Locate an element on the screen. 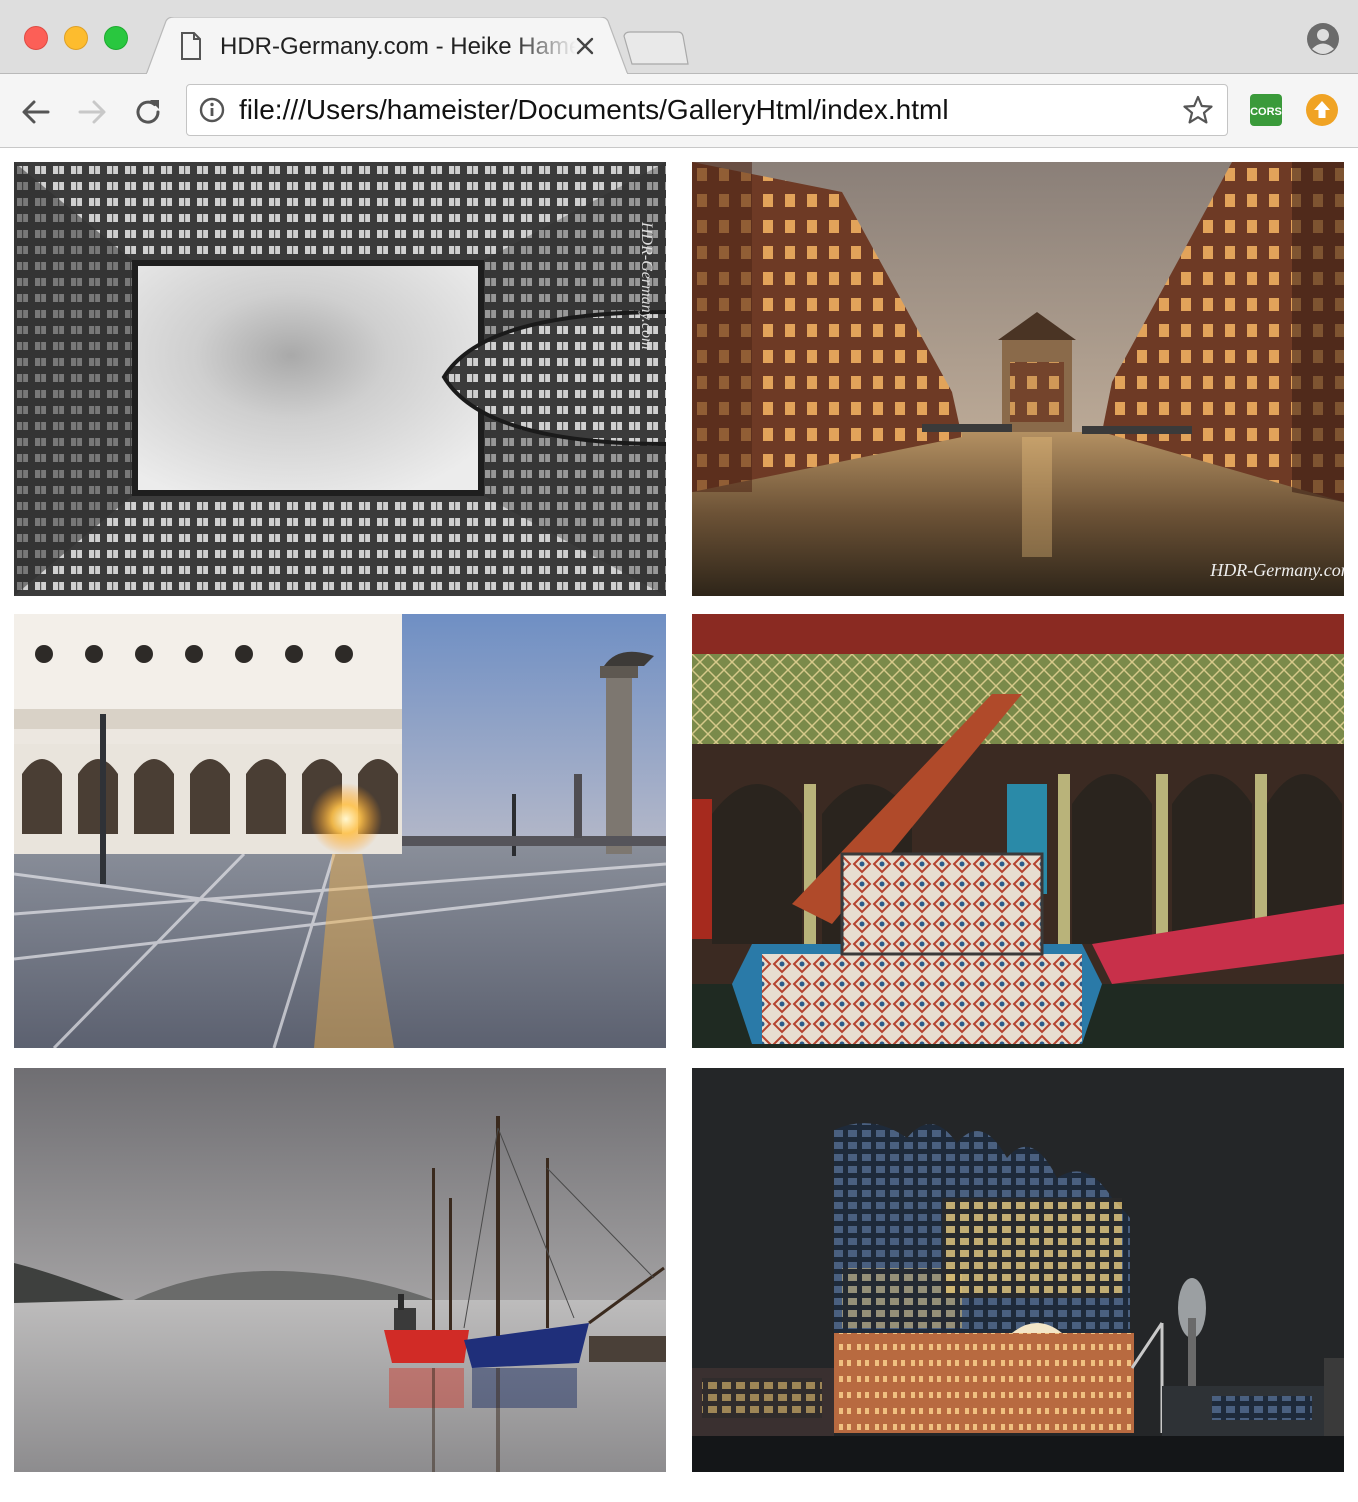 The height and width of the screenshot is (1502, 1358). forward-arrow-icon is located at coordinates (92, 112).